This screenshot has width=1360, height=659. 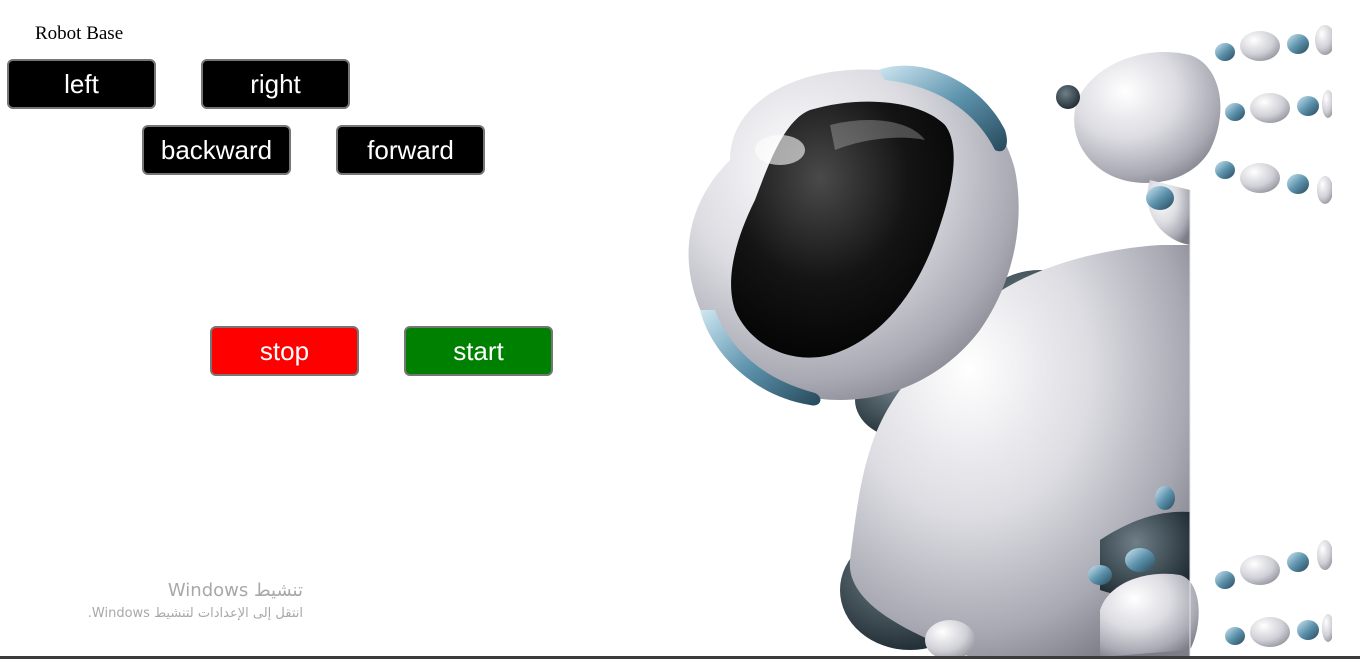 What do you see at coordinates (195, 613) in the screenshot?
I see `watermark-subtitle: انتقل إلى الإعدادات لتنشيط Windows.` at bounding box center [195, 613].